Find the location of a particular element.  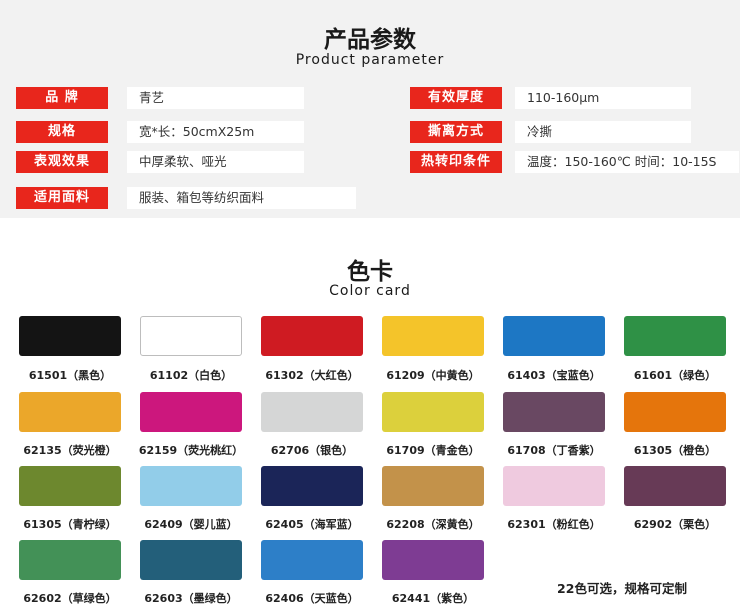

color-swatch-label: 61102（白色） is located at coordinates (191, 375).